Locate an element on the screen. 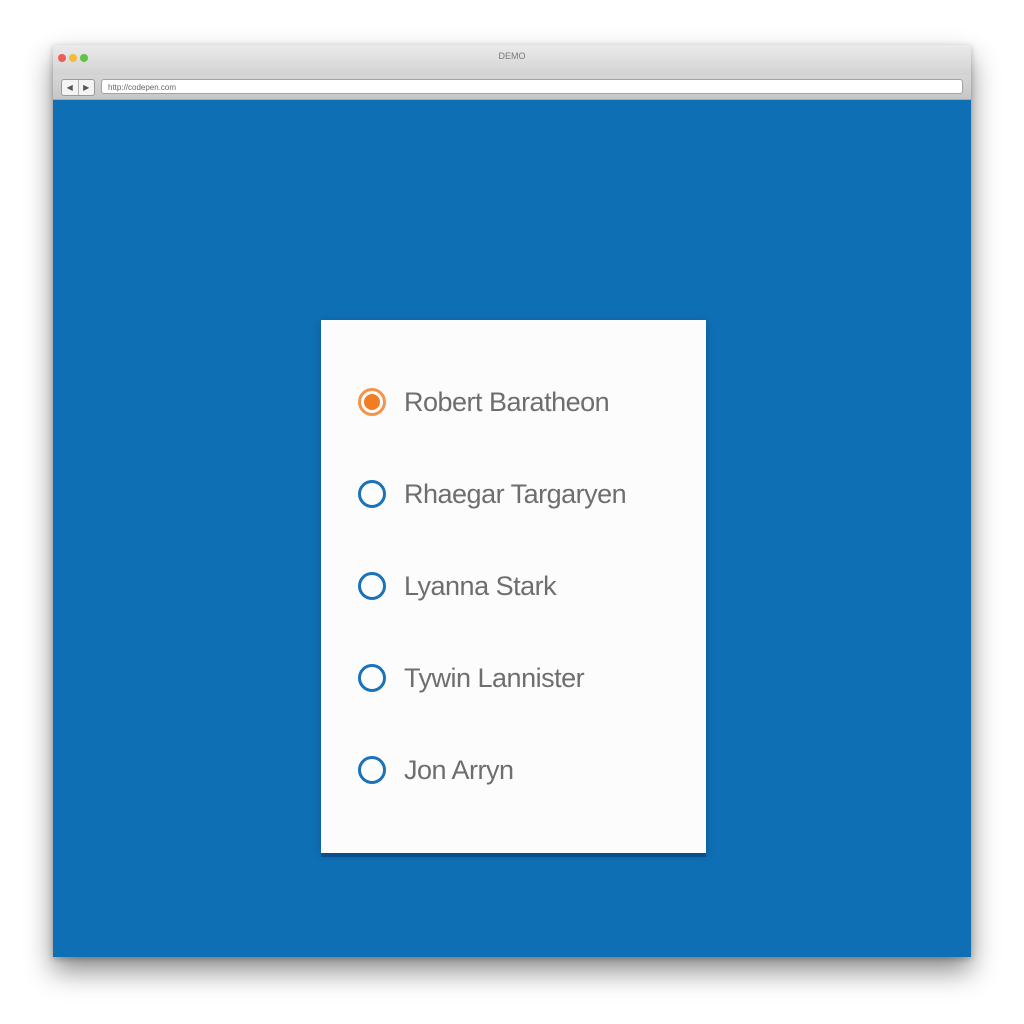 The image size is (1024, 1024). nav-buttons: ◀ ▶ is located at coordinates (78, 87).